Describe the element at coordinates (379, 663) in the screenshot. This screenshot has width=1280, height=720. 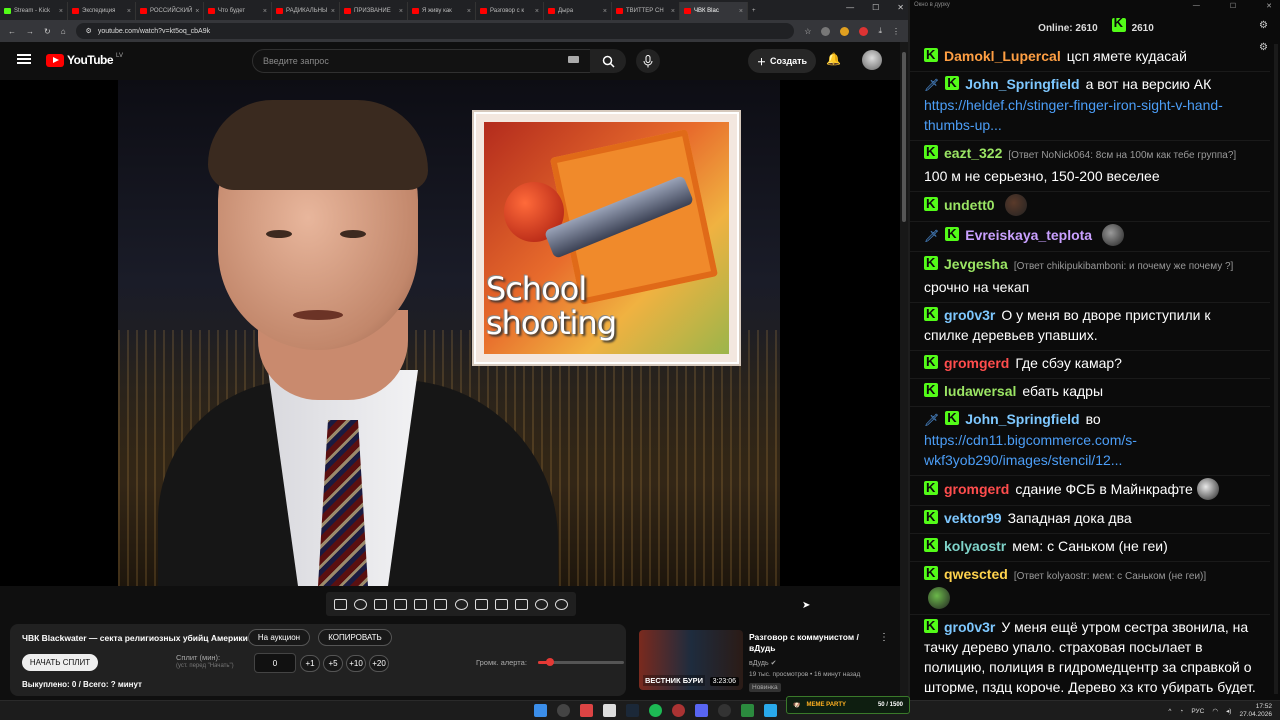
I see `split-increment-button: +20` at that location.